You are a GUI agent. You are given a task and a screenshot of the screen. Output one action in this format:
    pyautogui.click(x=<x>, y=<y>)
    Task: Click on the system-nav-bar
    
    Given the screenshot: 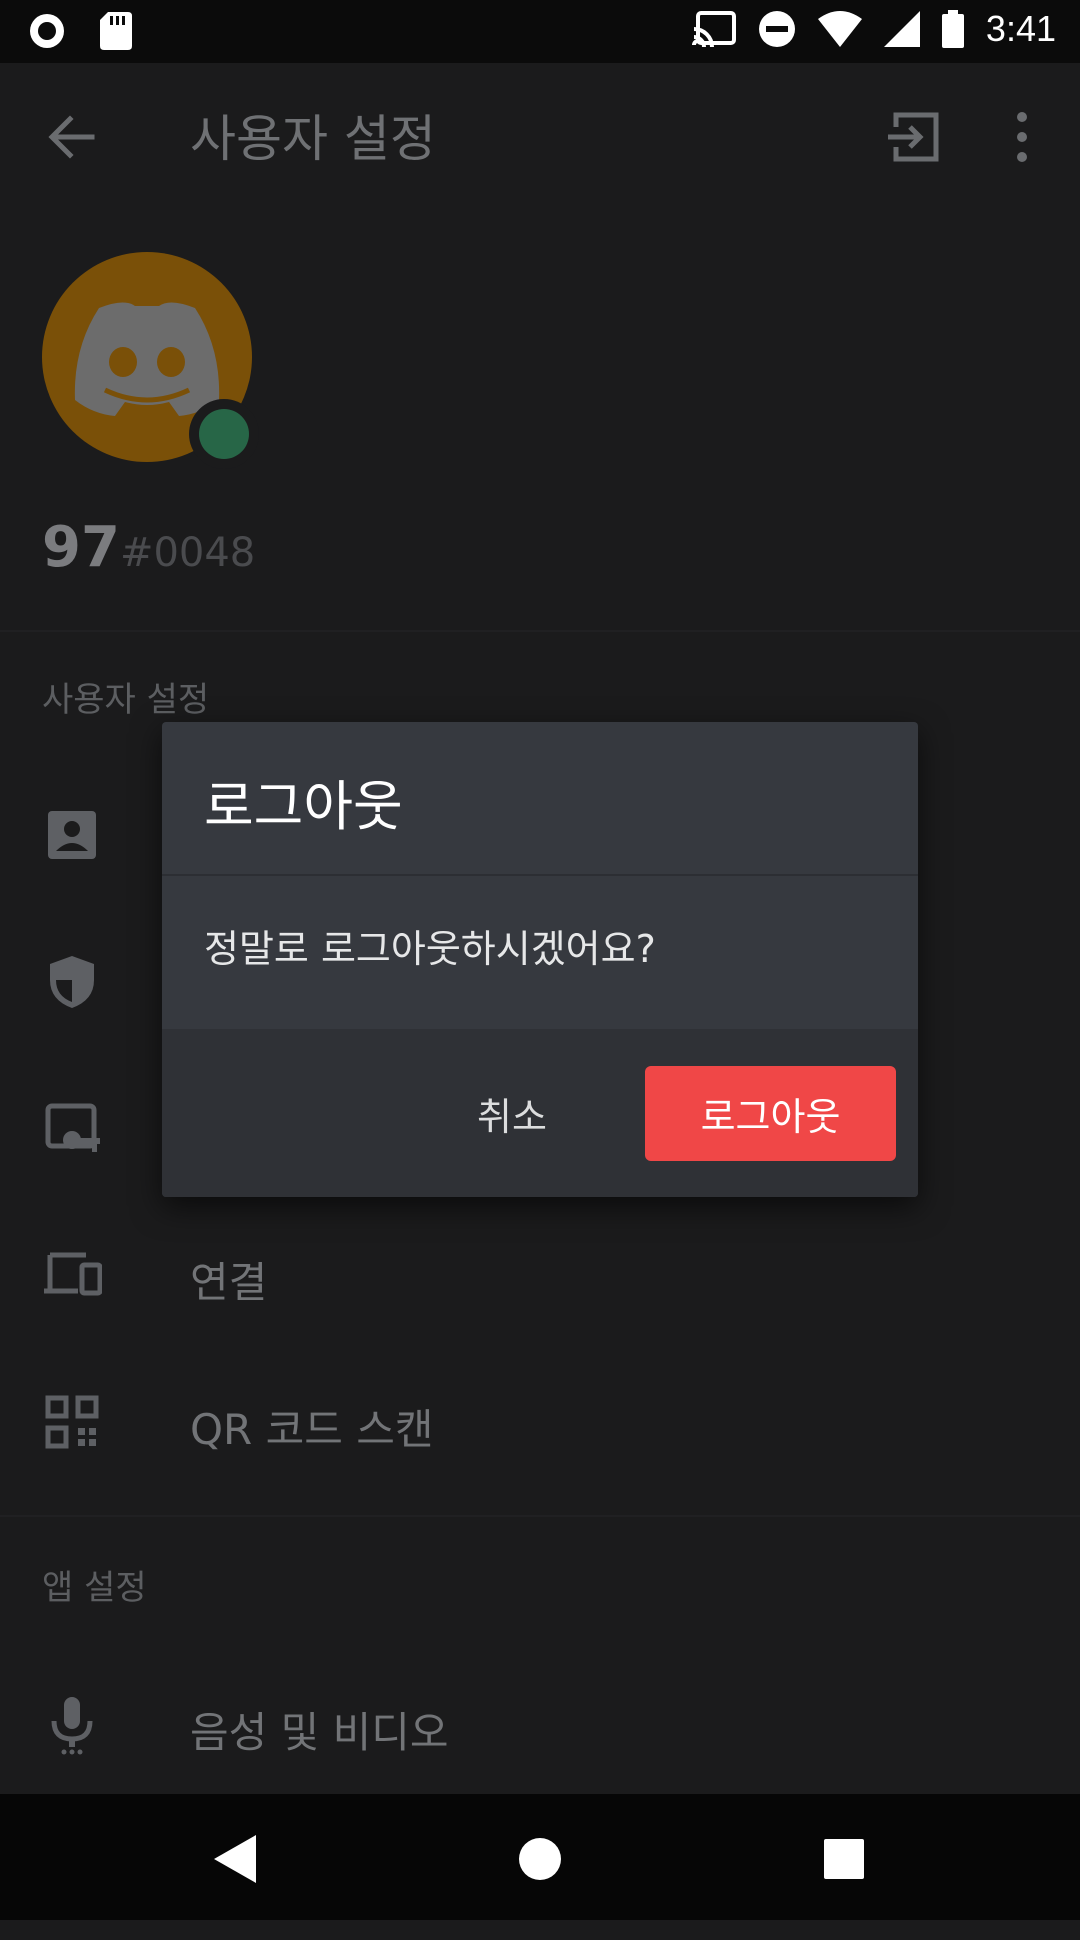 What is the action you would take?
    pyautogui.click(x=540, y=1857)
    